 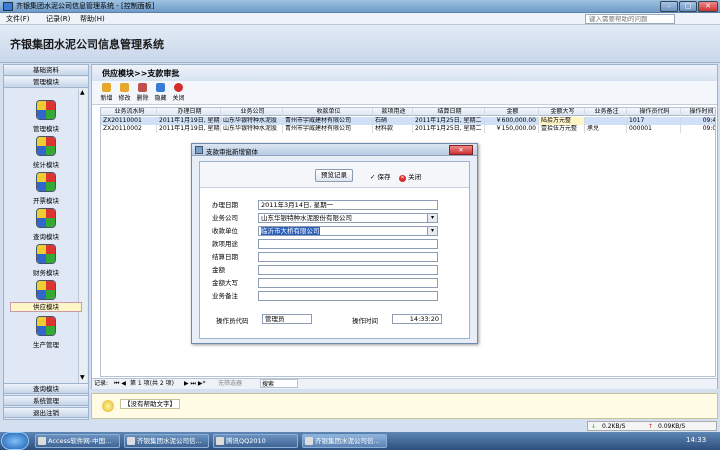 What do you see at coordinates (512, 121) in the screenshot?
I see `table-cell: ￥600,000.00` at bounding box center [512, 121].